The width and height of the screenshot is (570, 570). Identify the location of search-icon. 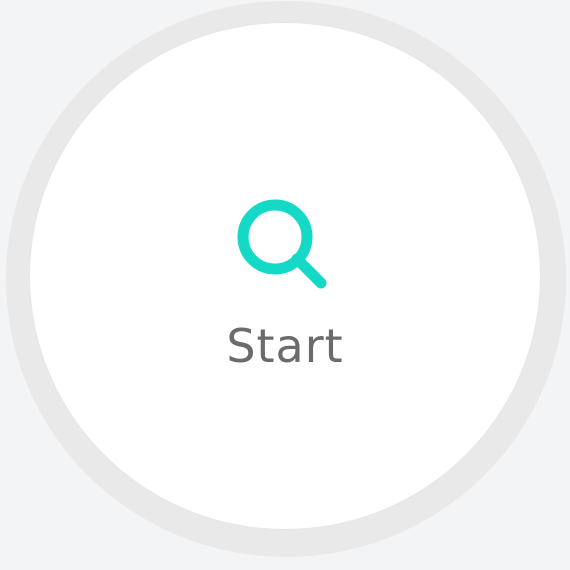
(283, 245).